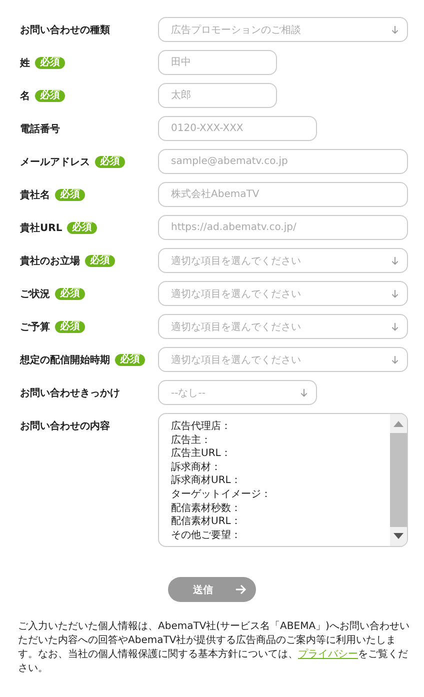 The width and height of the screenshot is (424, 697). I want to click on input-field: 0120-XXX-XXX, so click(237, 128).